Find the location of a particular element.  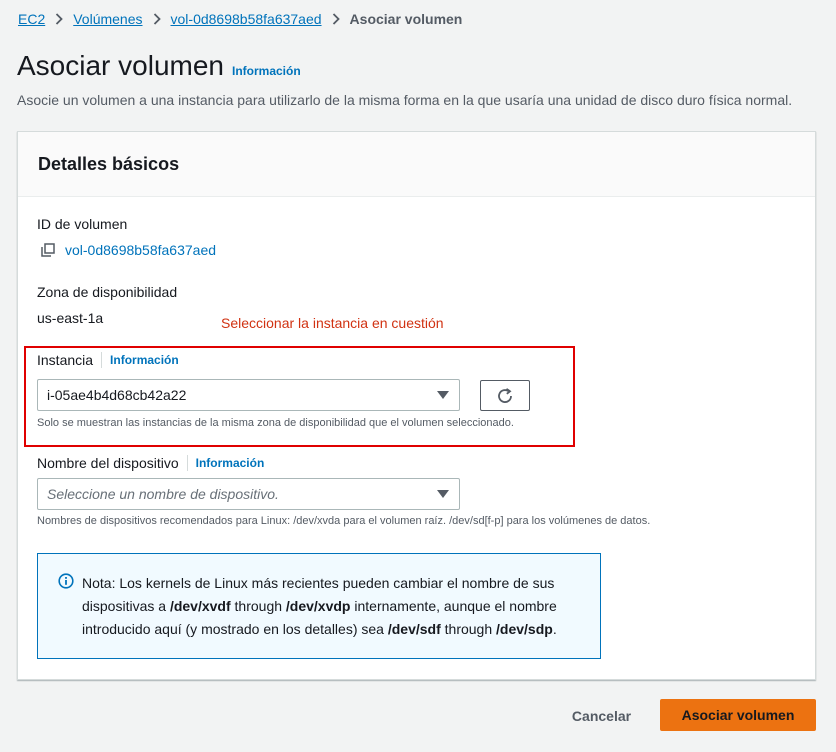

header-info-link: Información is located at coordinates (266, 71).